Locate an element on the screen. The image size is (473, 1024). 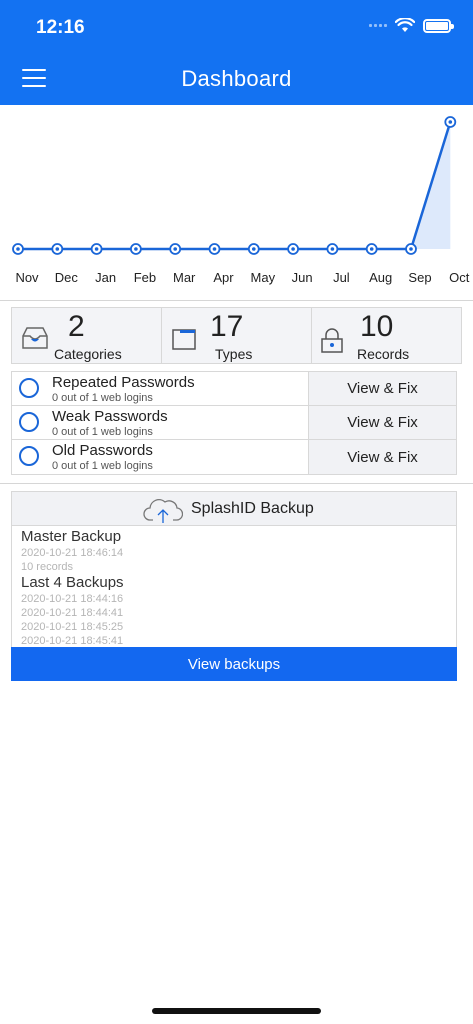
tray-icon is located at coordinates (35, 338).